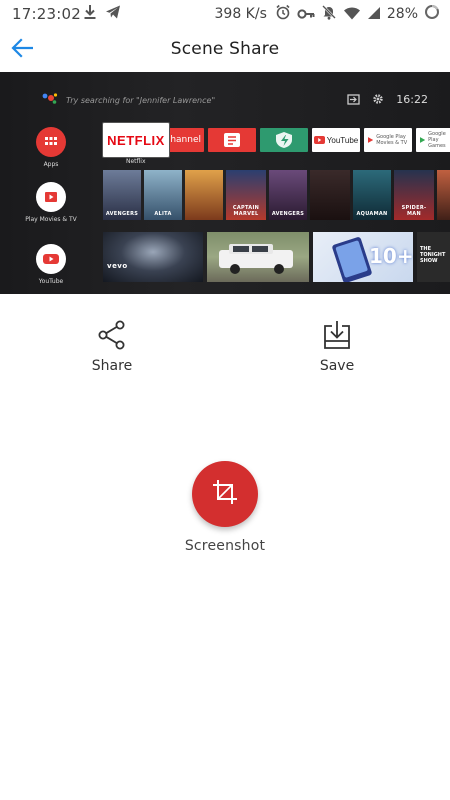  Describe the element at coordinates (353, 99) in the screenshot. I see `input-icon` at that location.